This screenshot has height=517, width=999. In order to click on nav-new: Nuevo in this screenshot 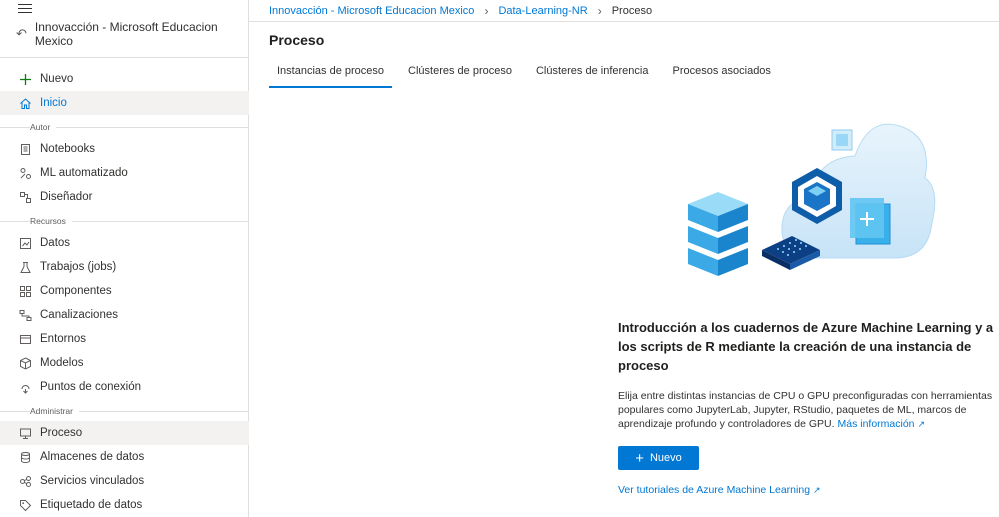, I will do `click(124, 79)`.